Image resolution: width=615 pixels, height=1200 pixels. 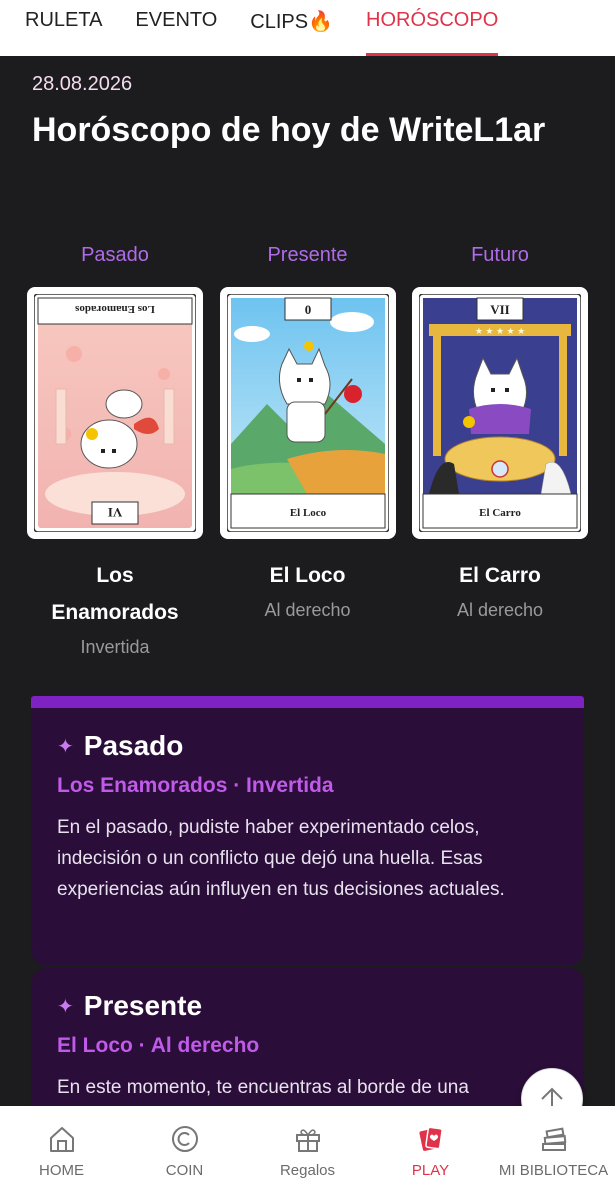 I want to click on tarot-card-fool: 0 El Loco, so click(x=307, y=413).